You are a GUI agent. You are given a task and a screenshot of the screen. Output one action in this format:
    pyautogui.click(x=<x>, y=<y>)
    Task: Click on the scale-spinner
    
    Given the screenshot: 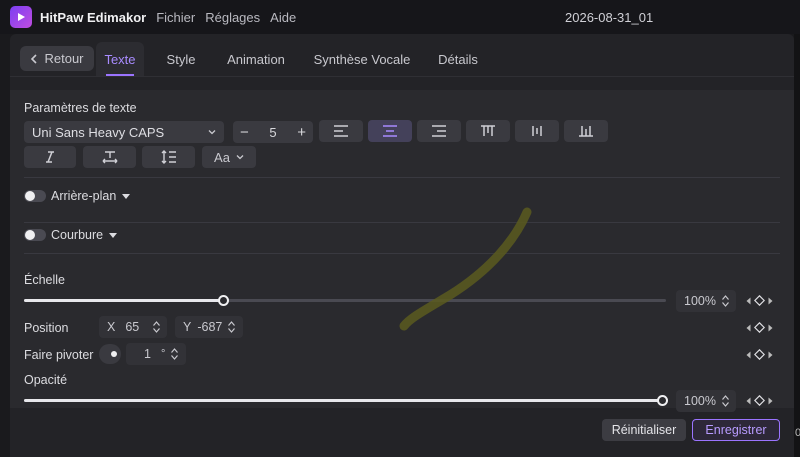 What is the action you would take?
    pyautogui.click(x=725, y=301)
    